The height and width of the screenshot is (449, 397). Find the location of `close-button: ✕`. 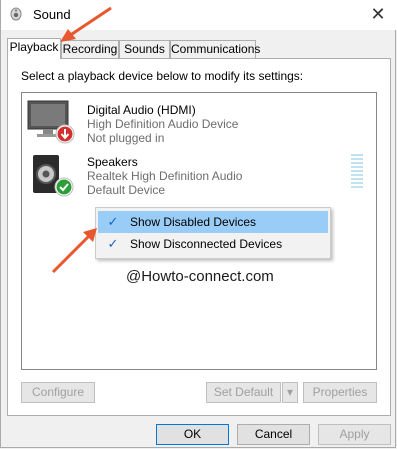

close-button: ✕ is located at coordinates (378, 15).